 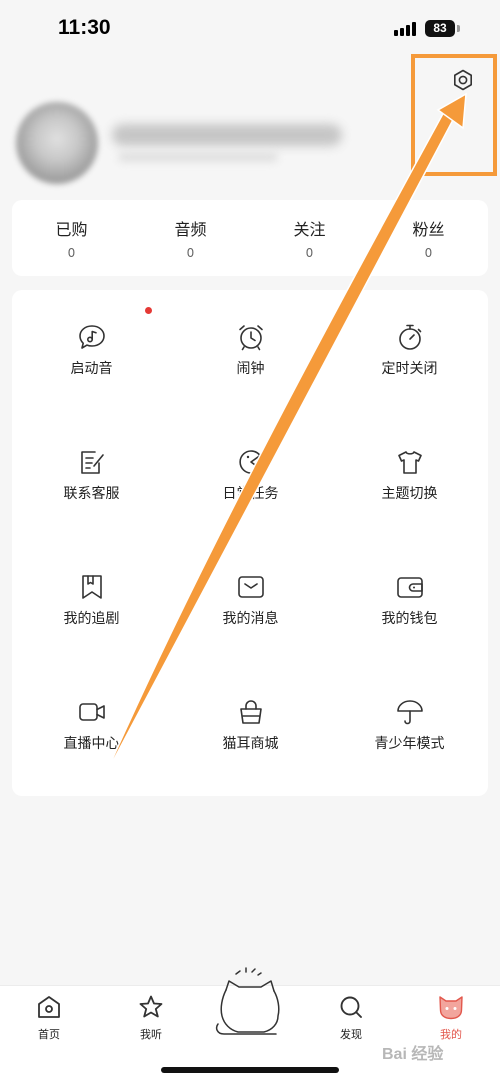 I want to click on grid-item-teen-mode: 青少年模式, so click(x=409, y=720).